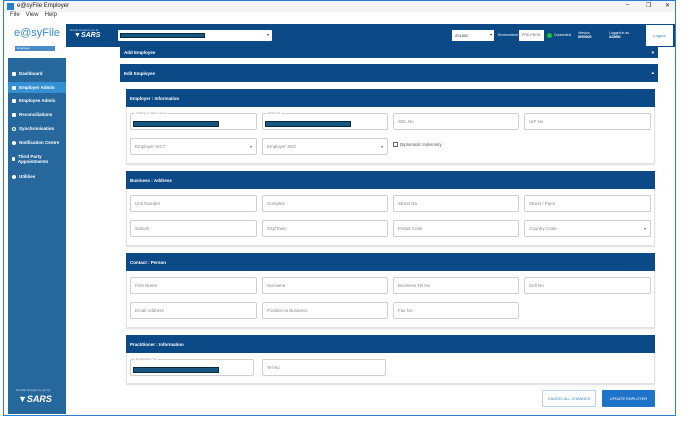 Image resolution: width=690 pixels, height=425 pixels. Describe the element at coordinates (456, 228) in the screenshot. I see `postal-code-field: Postal Code` at that location.